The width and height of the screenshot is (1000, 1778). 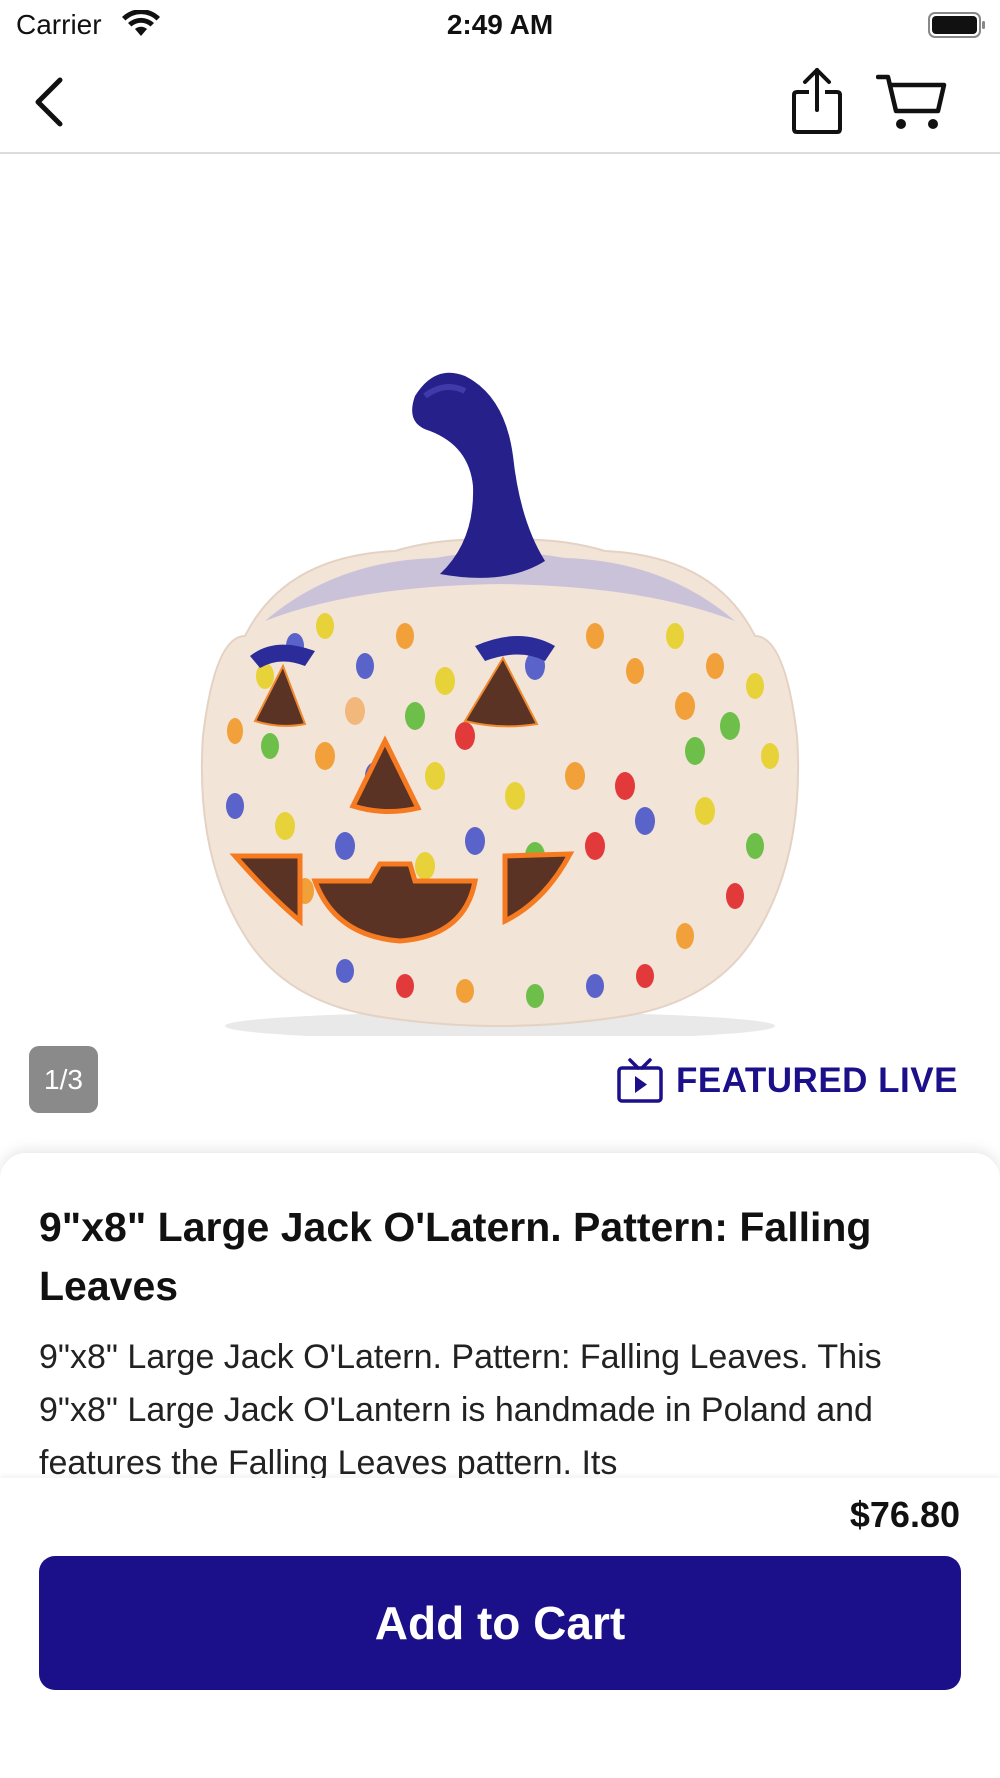 I want to click on featured-live-badge: FEATURED LIVE, so click(x=787, y=1081).